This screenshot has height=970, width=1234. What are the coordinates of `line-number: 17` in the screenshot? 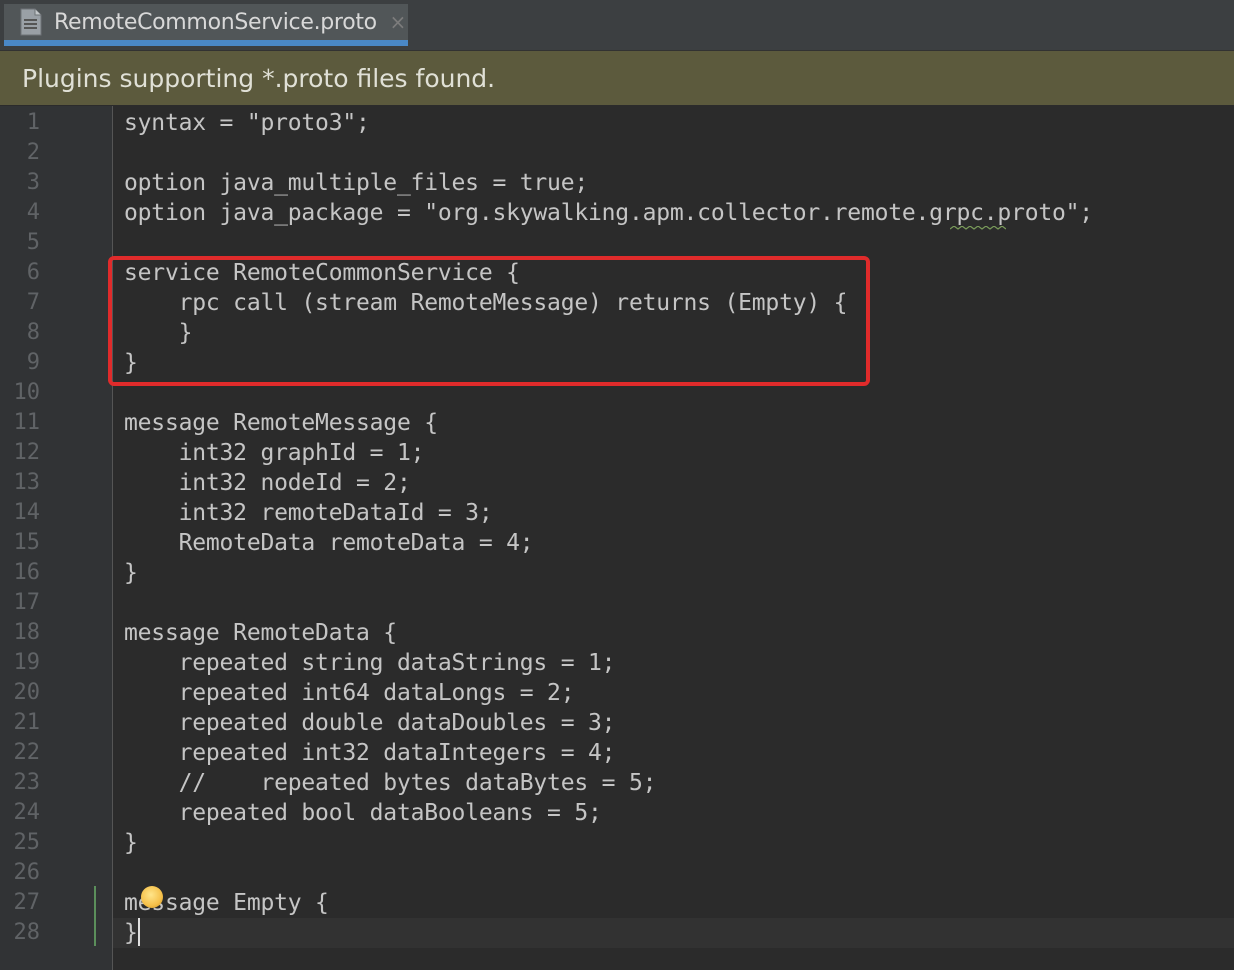 It's located at (27, 602).